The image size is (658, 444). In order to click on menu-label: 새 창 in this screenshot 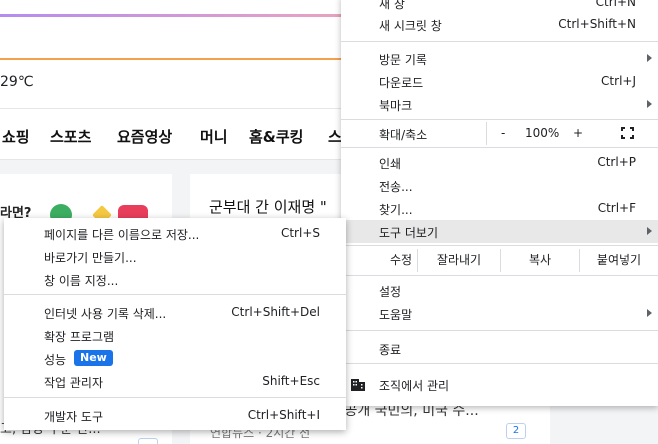, I will do `click(392, 5)`.